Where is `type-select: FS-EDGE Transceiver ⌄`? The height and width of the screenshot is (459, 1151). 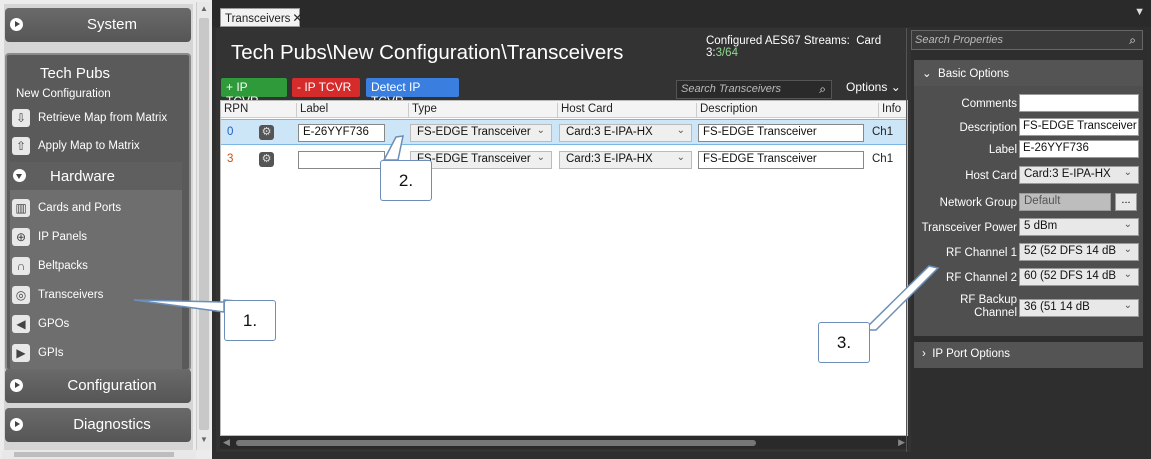 type-select: FS-EDGE Transceiver ⌄ is located at coordinates (481, 133).